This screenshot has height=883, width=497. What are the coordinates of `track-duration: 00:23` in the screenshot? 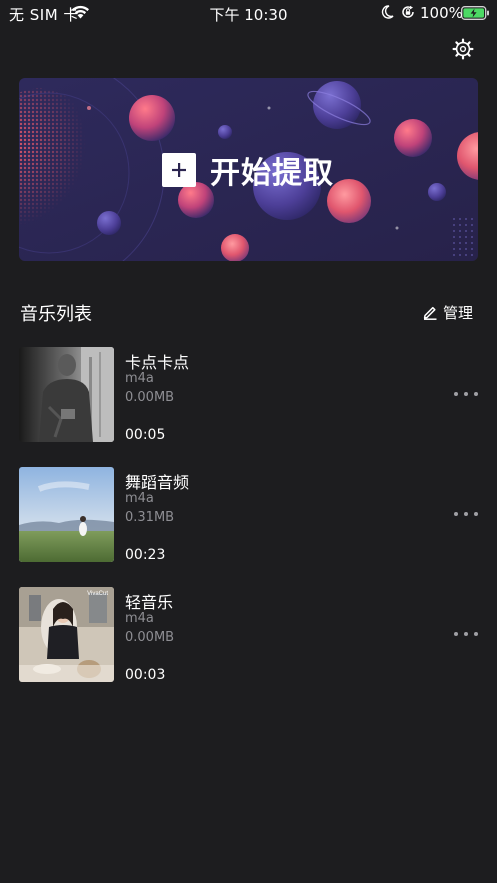 It's located at (145, 555).